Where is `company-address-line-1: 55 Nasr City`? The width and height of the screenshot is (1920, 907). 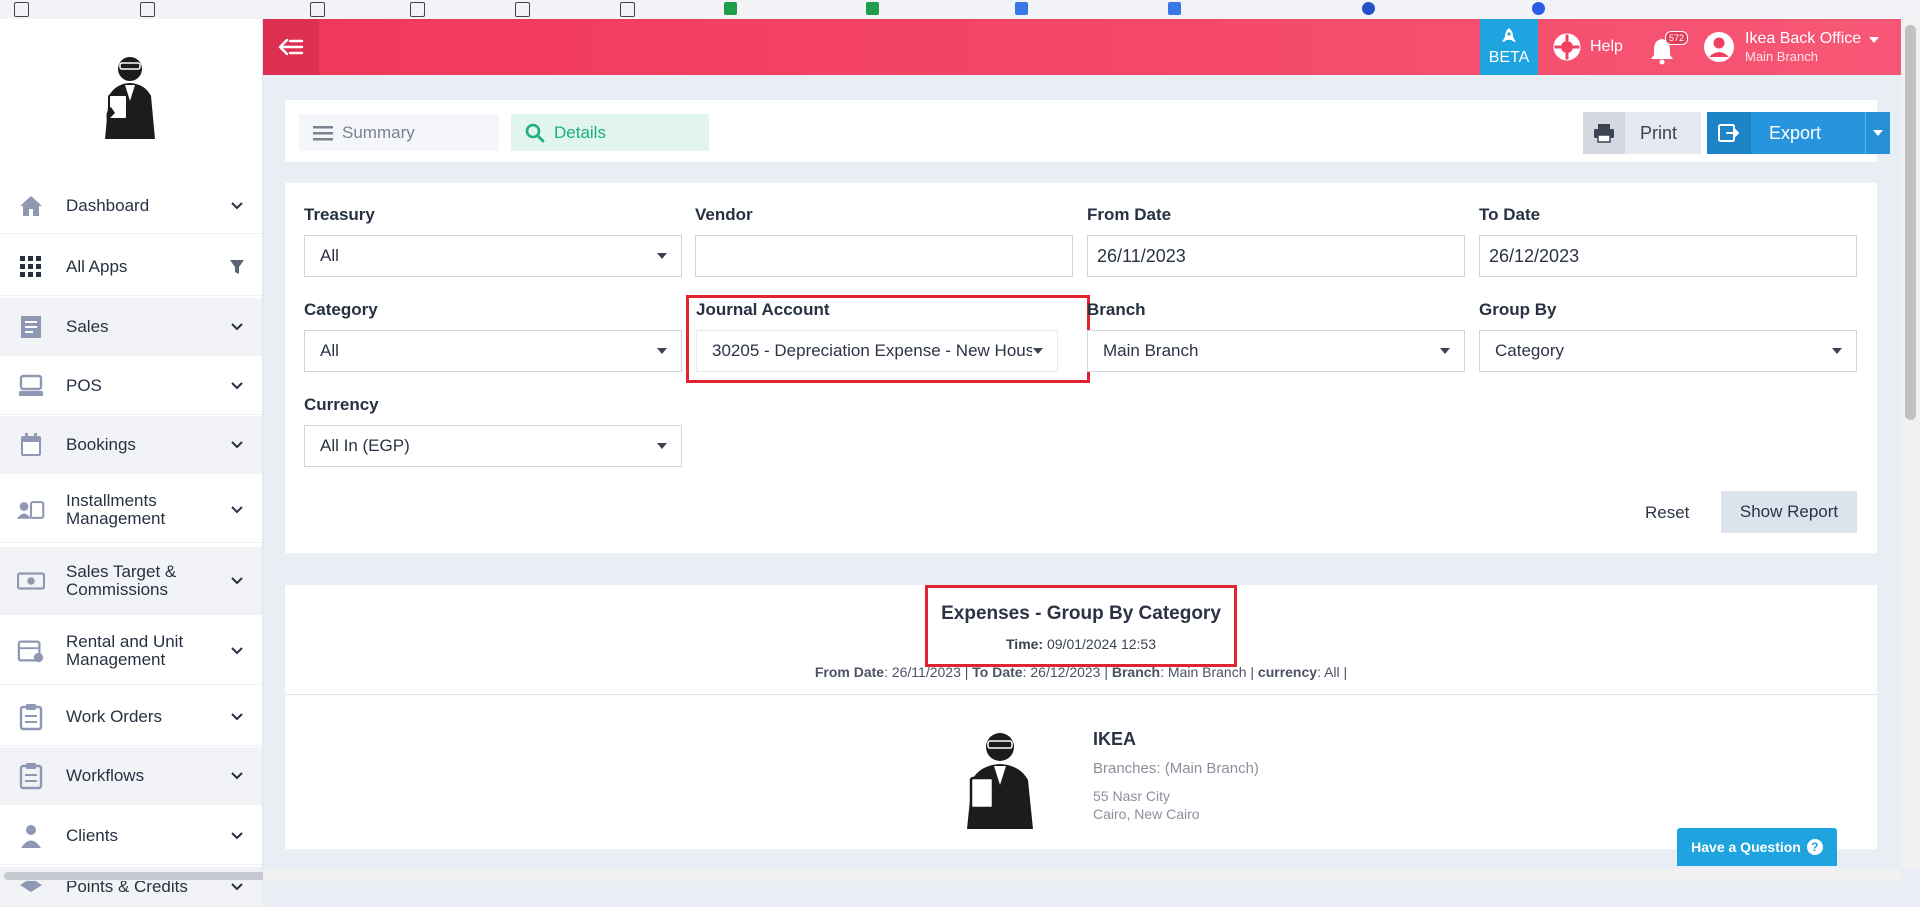 company-address-line-1: 55 Nasr City is located at coordinates (1132, 796).